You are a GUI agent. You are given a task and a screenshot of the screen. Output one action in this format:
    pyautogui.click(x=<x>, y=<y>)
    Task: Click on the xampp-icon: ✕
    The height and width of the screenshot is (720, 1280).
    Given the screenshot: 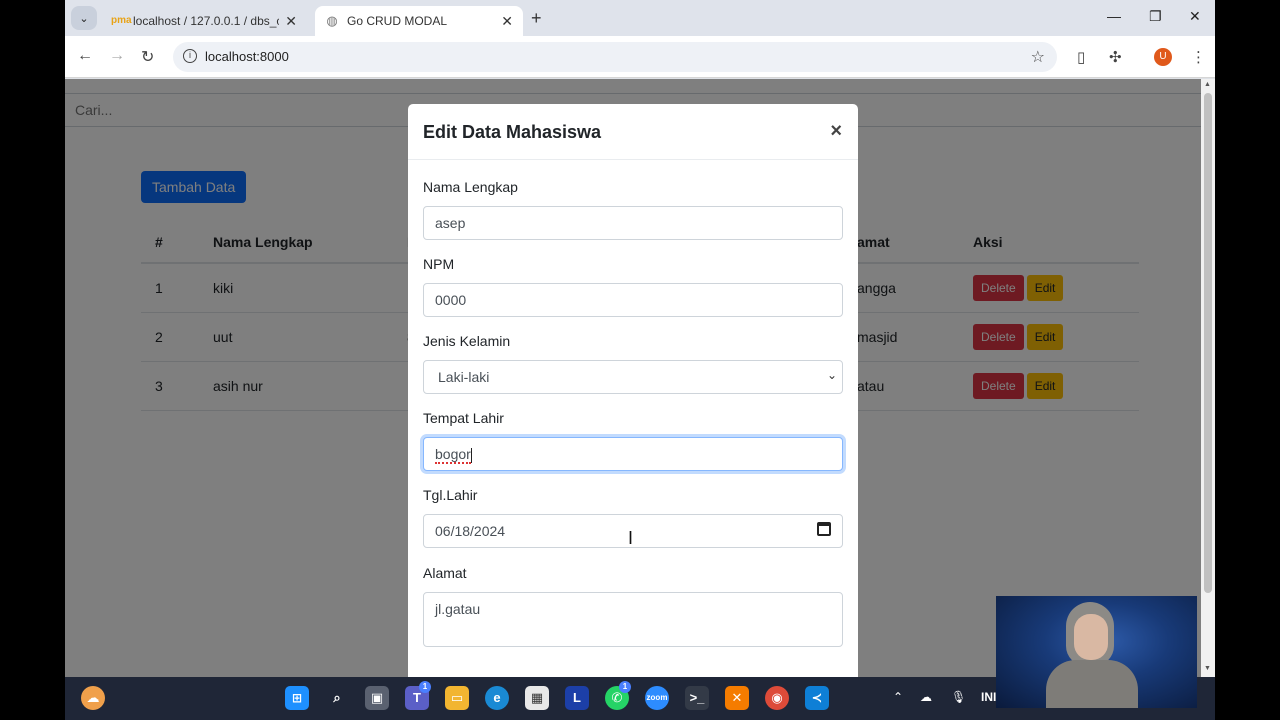 What is the action you would take?
    pyautogui.click(x=737, y=698)
    